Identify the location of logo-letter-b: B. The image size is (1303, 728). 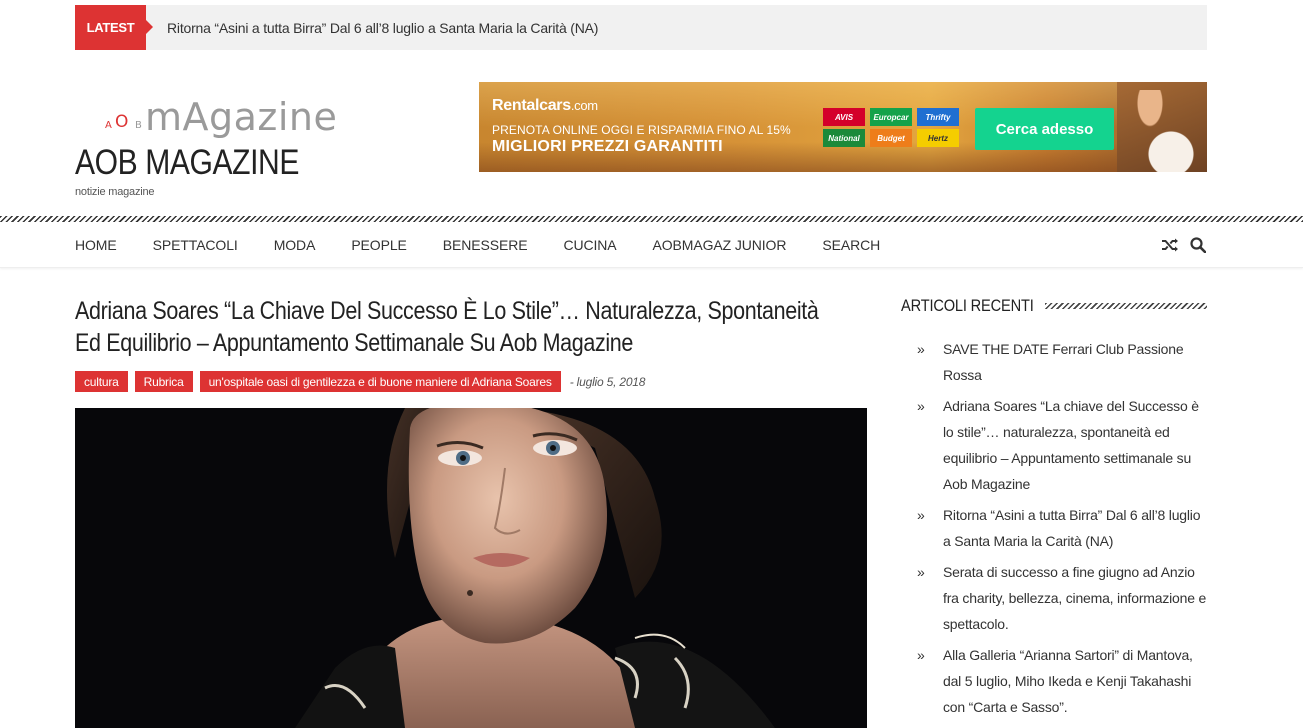
(138, 125).